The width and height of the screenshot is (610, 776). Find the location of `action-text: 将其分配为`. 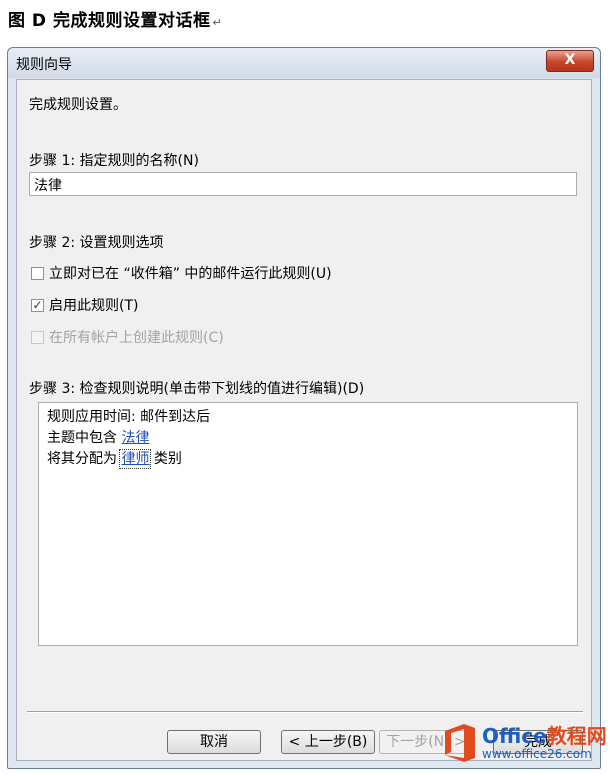

action-text: 将其分配为 is located at coordinates (84, 459).